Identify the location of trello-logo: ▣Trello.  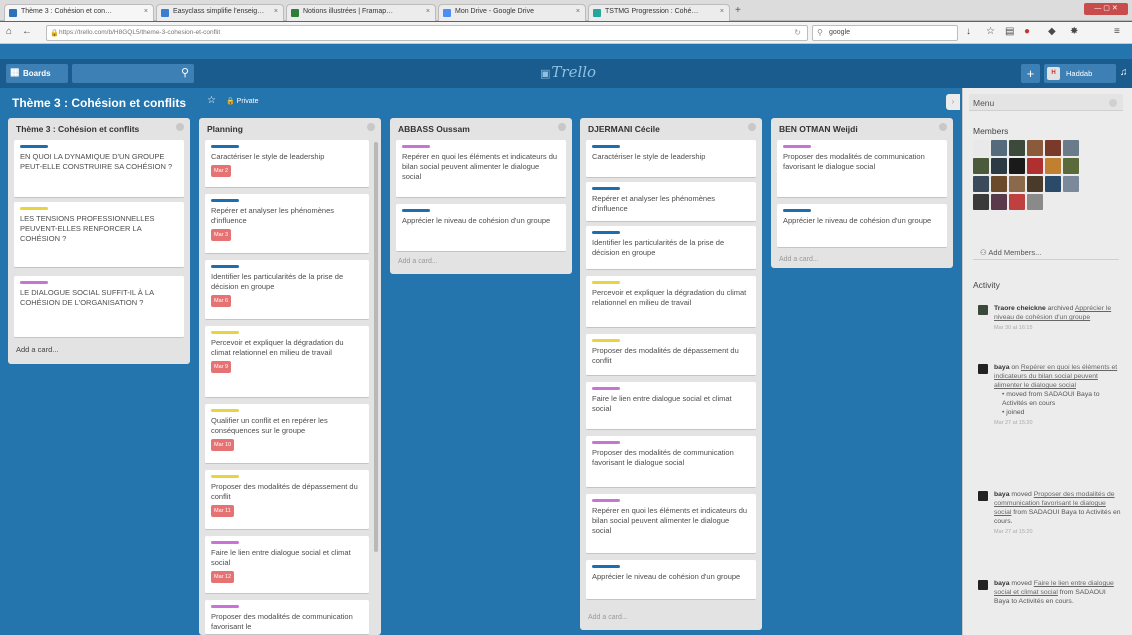
(568, 72).